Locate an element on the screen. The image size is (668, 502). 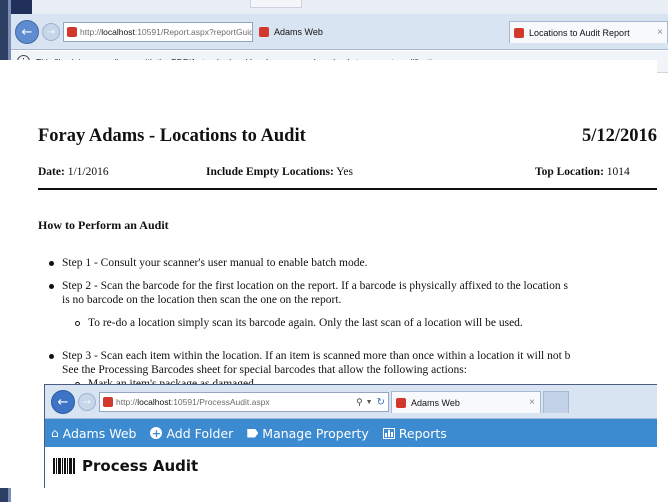
nav-label: Reports is located at coordinates (422, 433).